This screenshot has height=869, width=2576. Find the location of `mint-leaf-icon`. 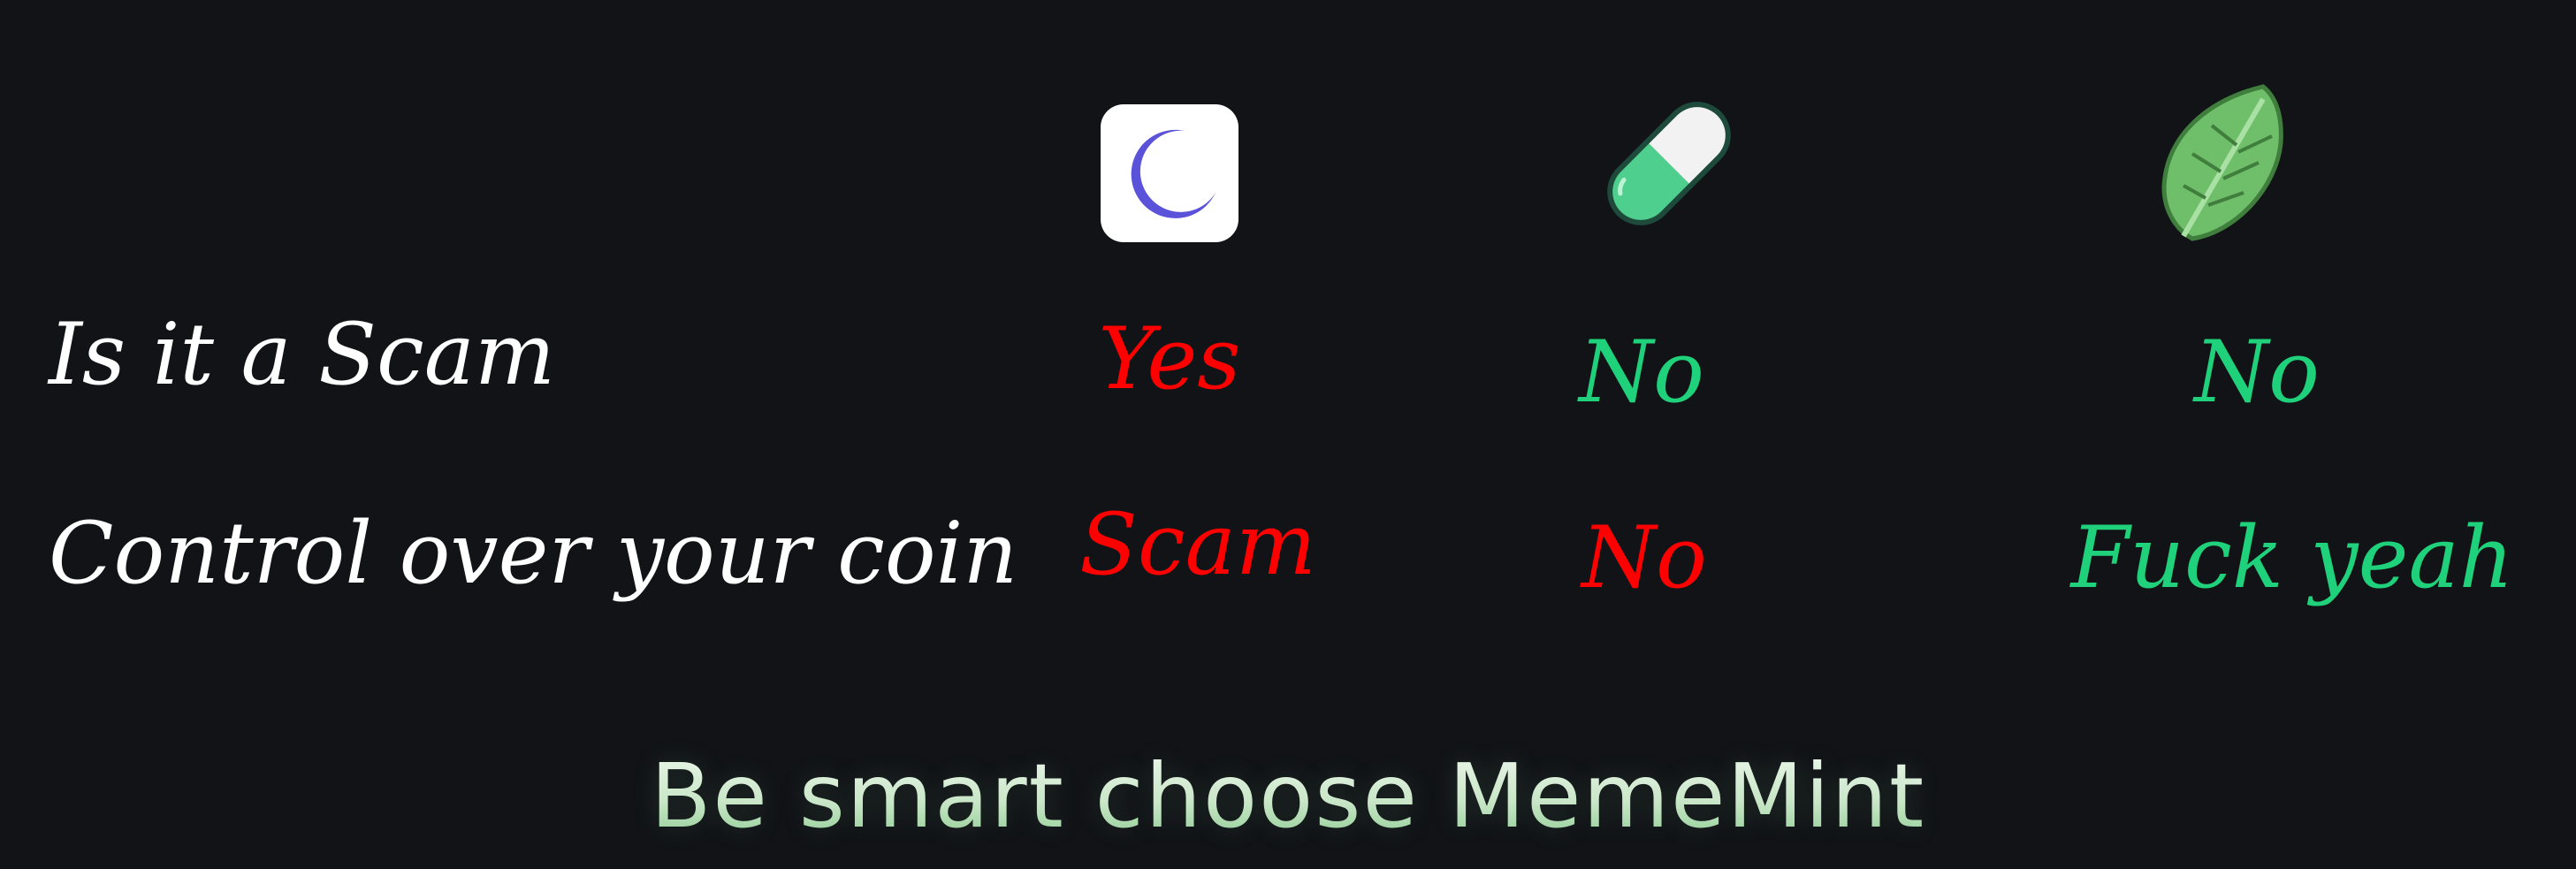

mint-leaf-icon is located at coordinates (2223, 165).